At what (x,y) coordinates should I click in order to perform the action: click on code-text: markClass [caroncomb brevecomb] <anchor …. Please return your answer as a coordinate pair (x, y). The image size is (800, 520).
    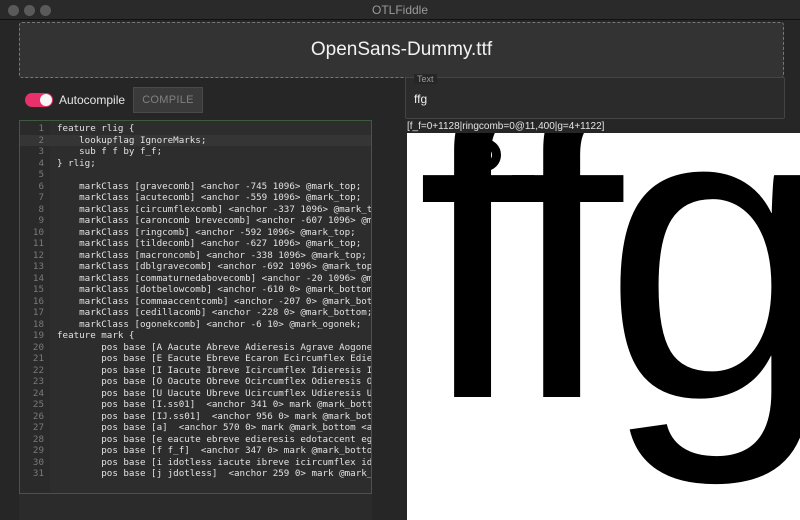
    Looking at the image, I should click on (214, 220).